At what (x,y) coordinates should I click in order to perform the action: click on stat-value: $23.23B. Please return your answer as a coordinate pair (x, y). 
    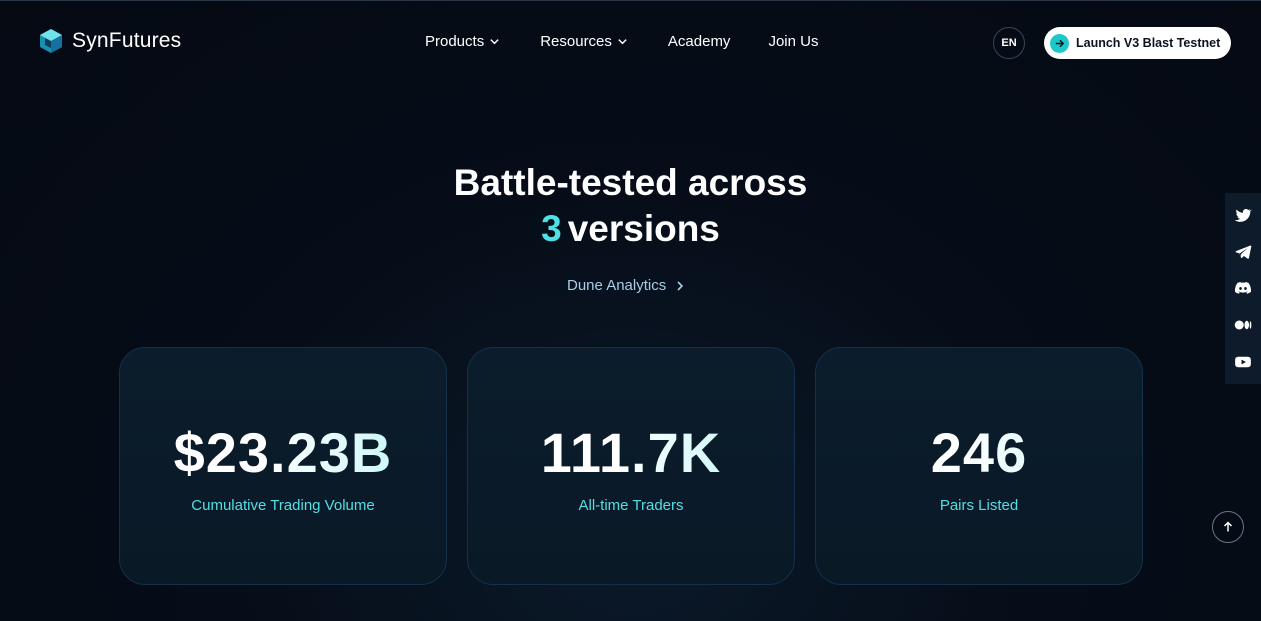
    Looking at the image, I should click on (283, 452).